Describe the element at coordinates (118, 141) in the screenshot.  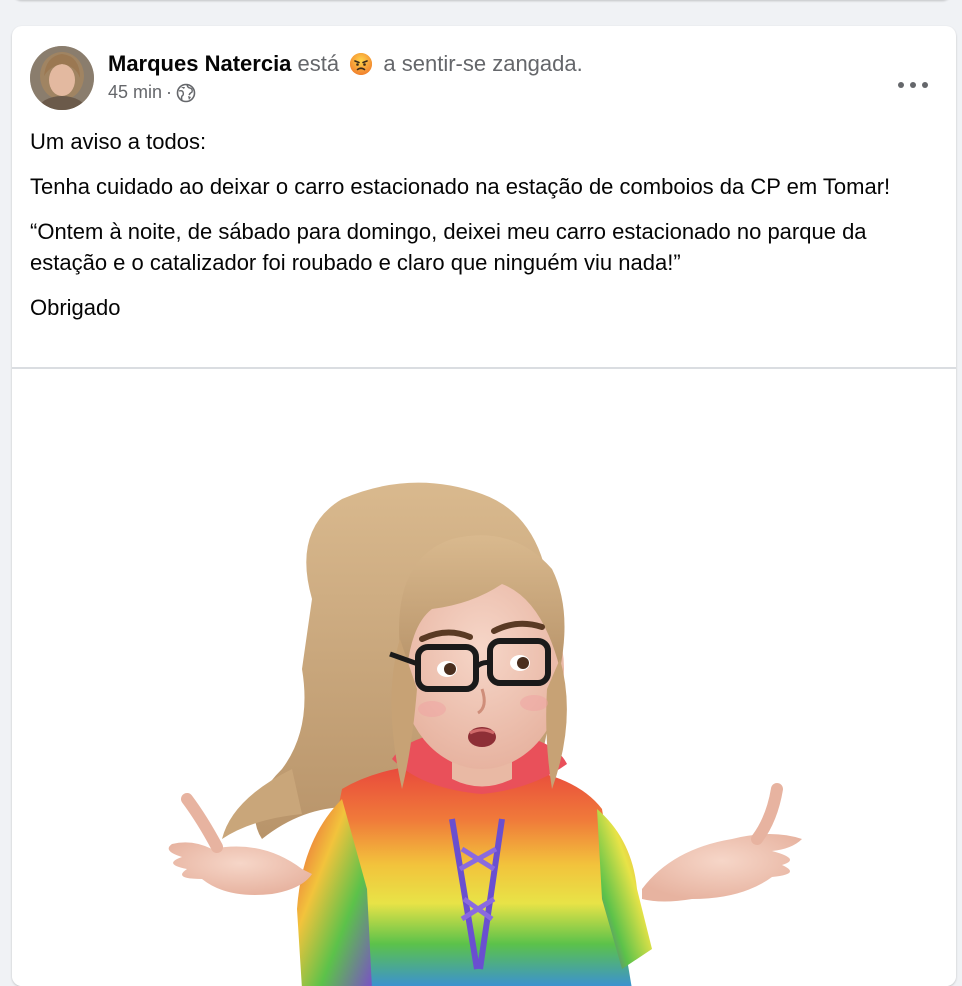
I see `post-paragraph: Um aviso a todos:` at that location.